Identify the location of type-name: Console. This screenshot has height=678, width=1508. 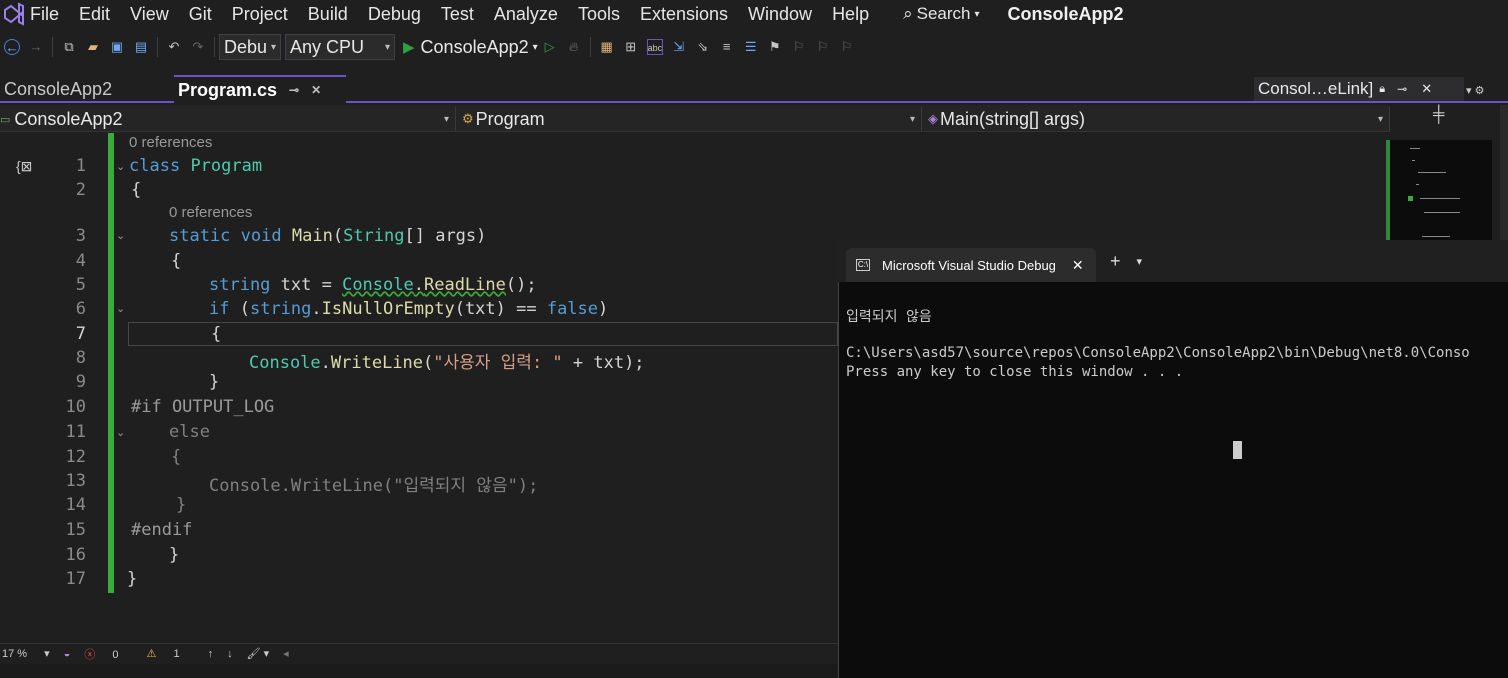
(245, 486).